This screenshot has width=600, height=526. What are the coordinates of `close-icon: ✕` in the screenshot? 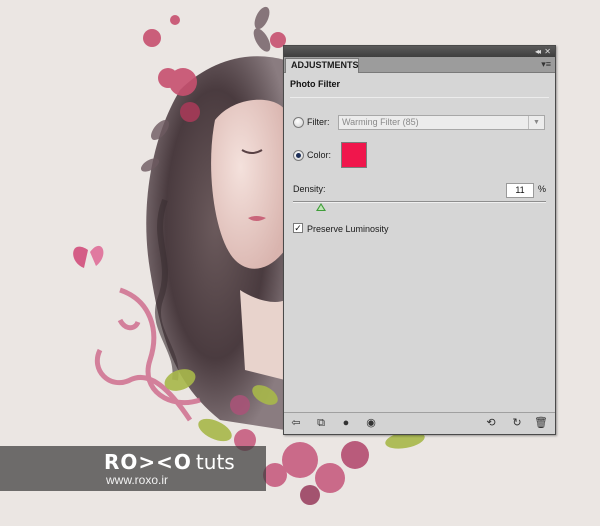 It's located at (547, 51).